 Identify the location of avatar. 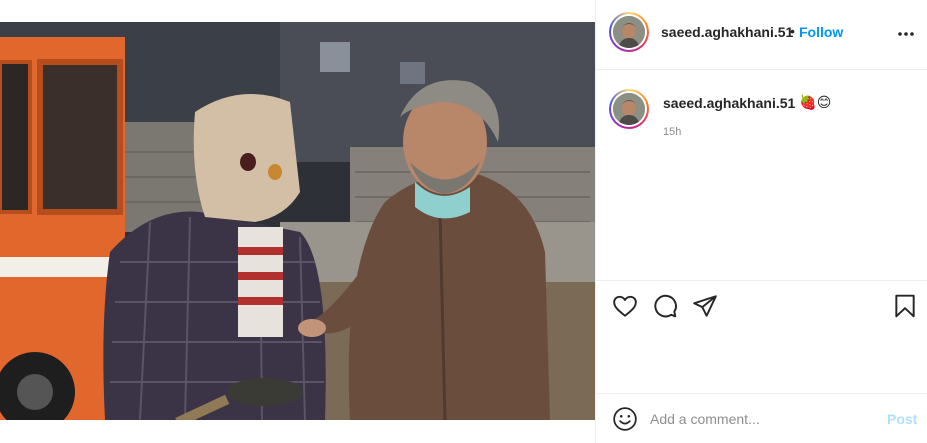
(629, 32).